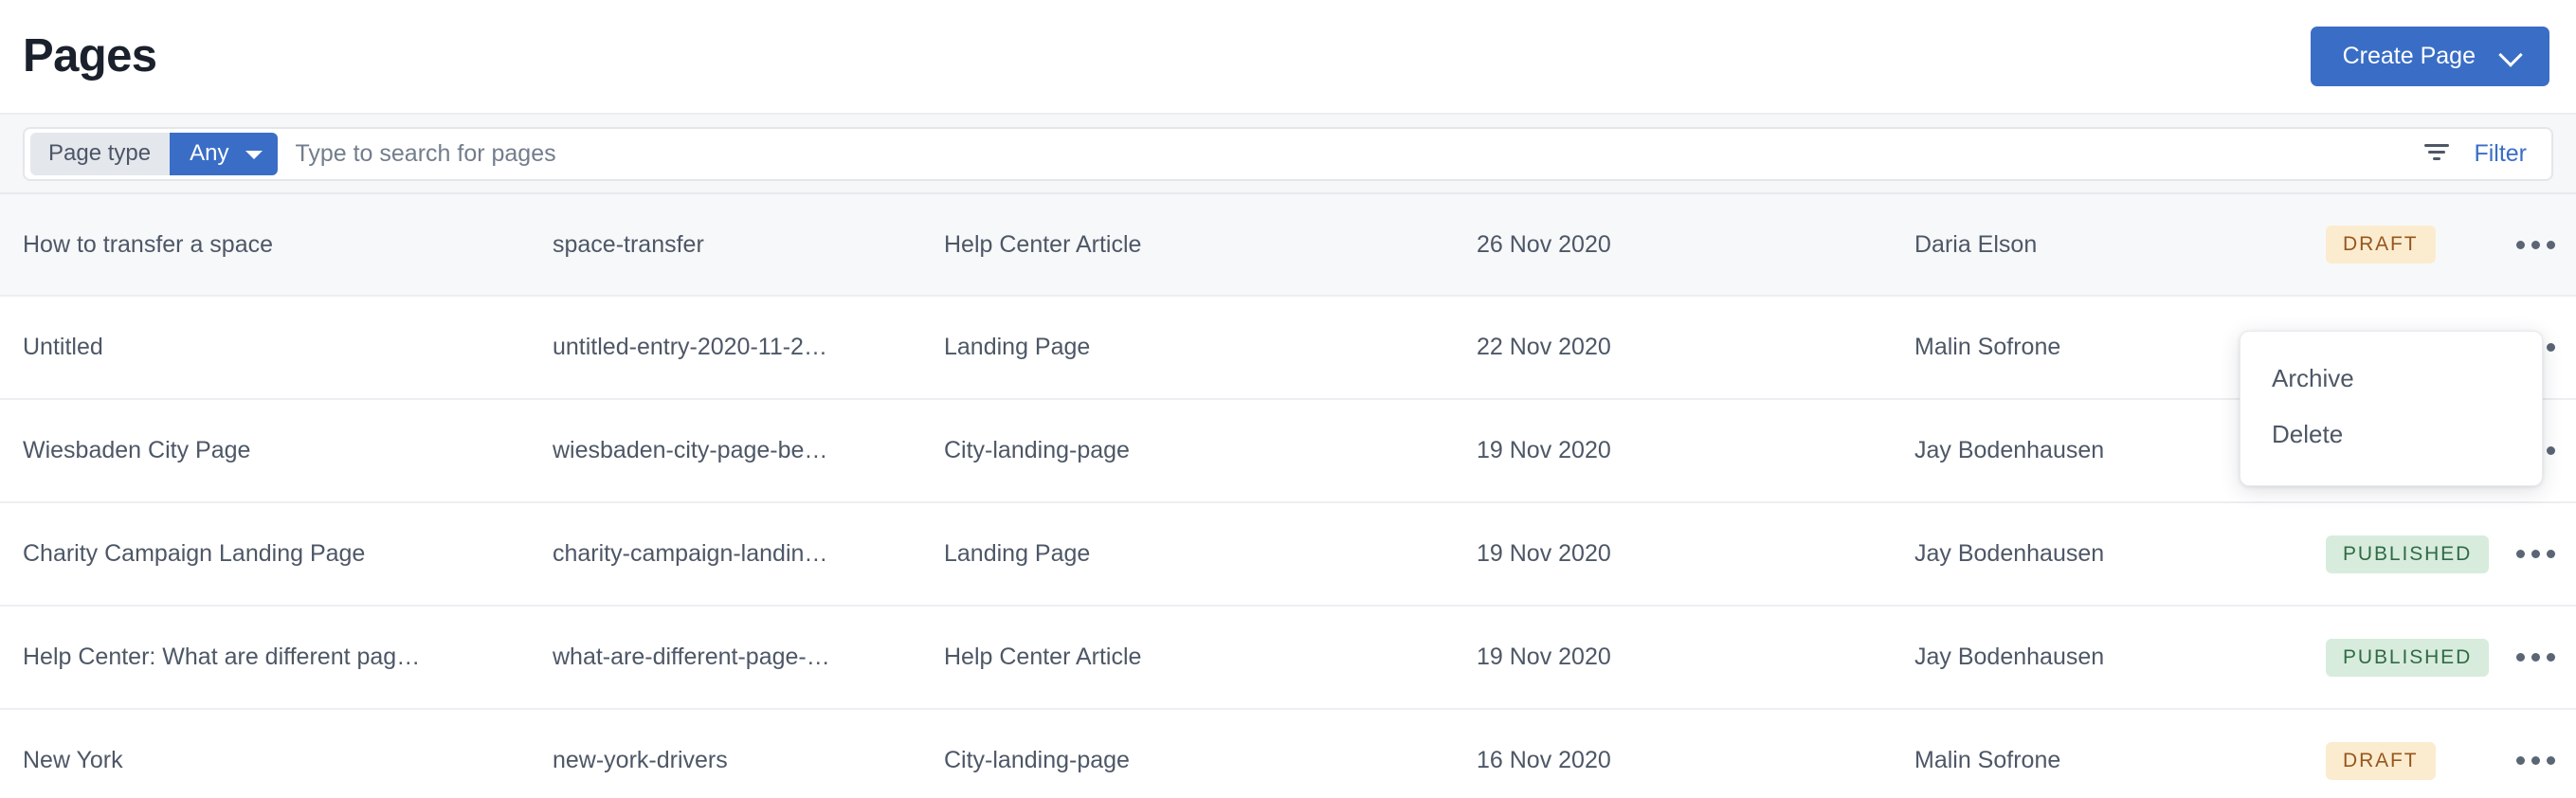 The width and height of the screenshot is (2576, 798). Describe the element at coordinates (1695, 761) in the screenshot. I see `row-date: 16 Nov 2020` at that location.